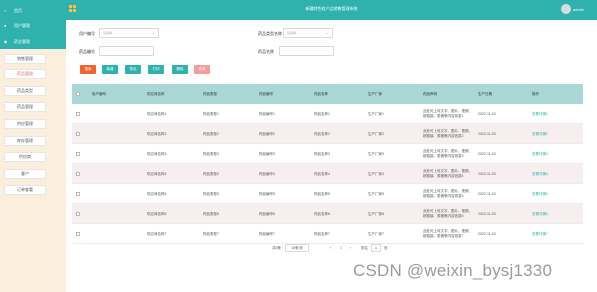 Image resolution: width=597 pixels, height=292 pixels. What do you see at coordinates (78, 94) in the screenshot?
I see `select-all-checkbox` at bounding box center [78, 94].